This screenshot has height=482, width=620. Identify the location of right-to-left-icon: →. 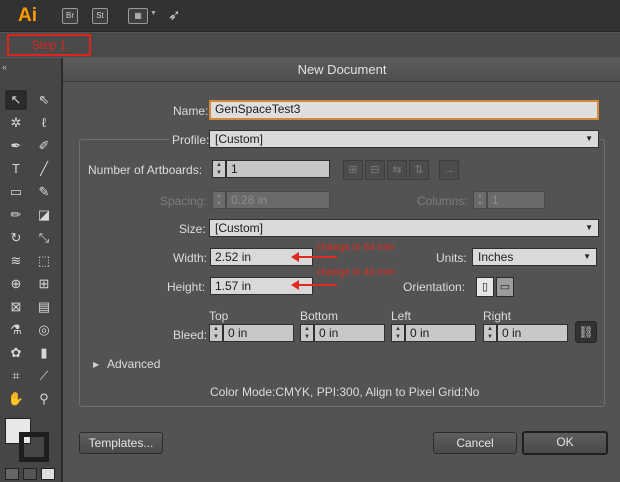
(449, 170).